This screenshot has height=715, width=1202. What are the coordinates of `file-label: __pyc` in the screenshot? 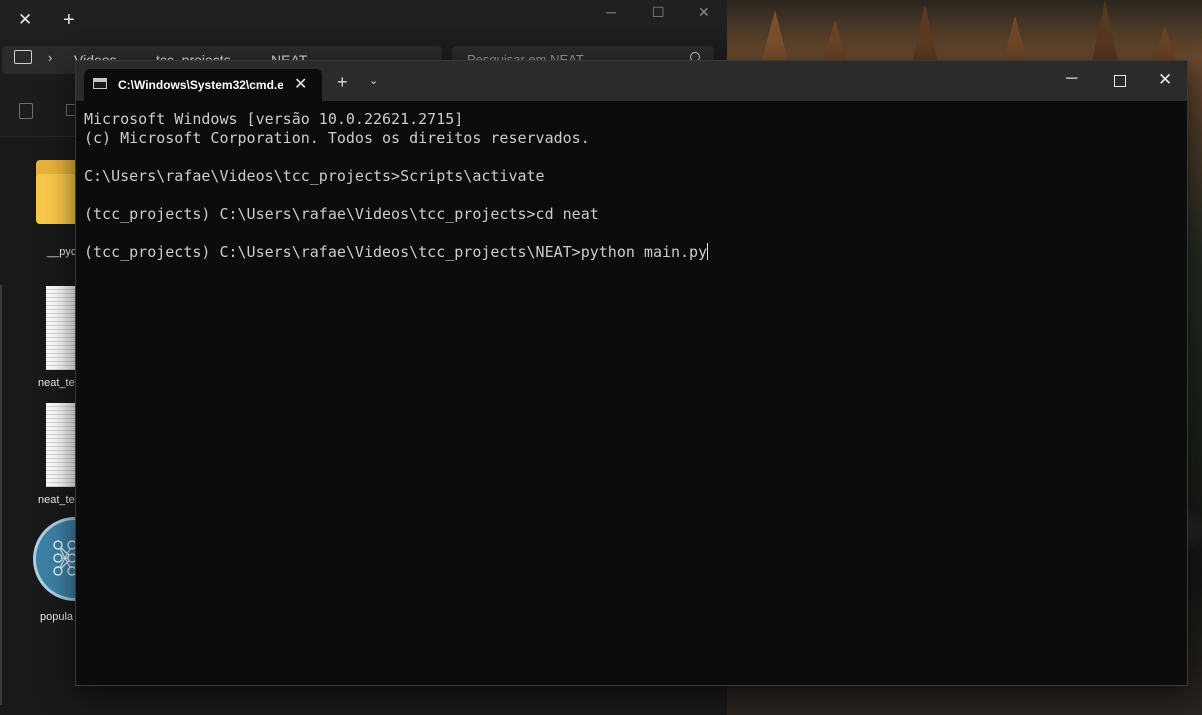 It's located at (61, 252).